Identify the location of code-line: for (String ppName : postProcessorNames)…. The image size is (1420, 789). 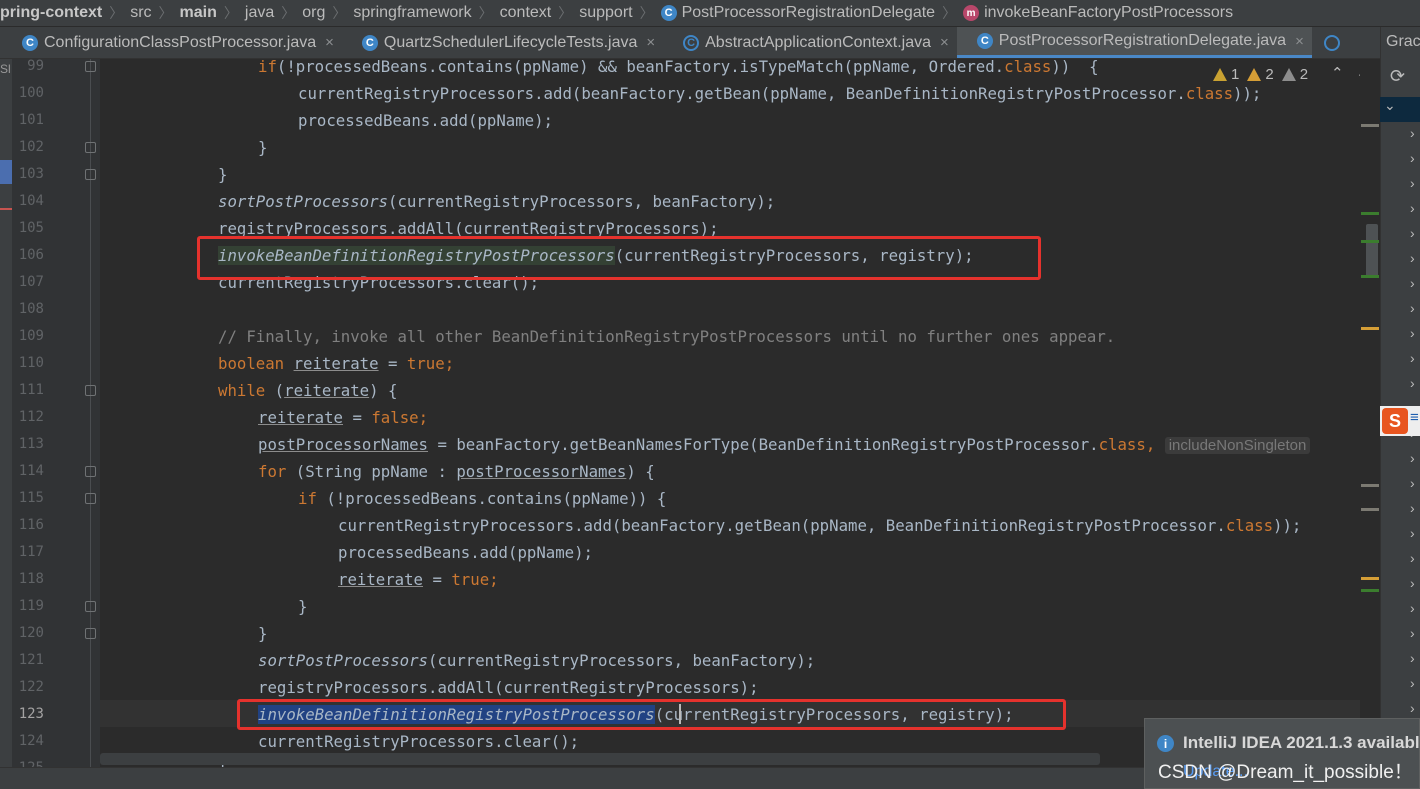
(456, 471).